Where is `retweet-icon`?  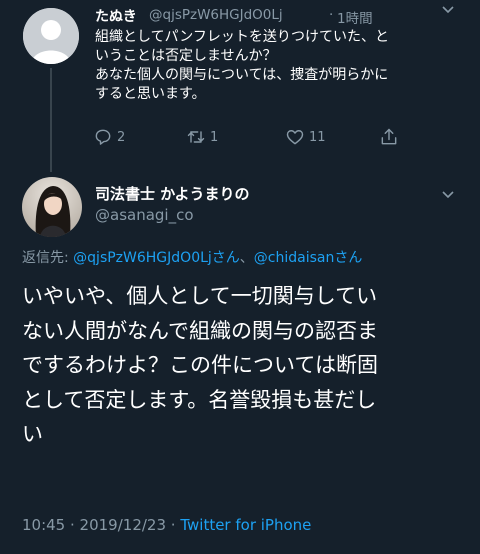 retweet-icon is located at coordinates (196, 137).